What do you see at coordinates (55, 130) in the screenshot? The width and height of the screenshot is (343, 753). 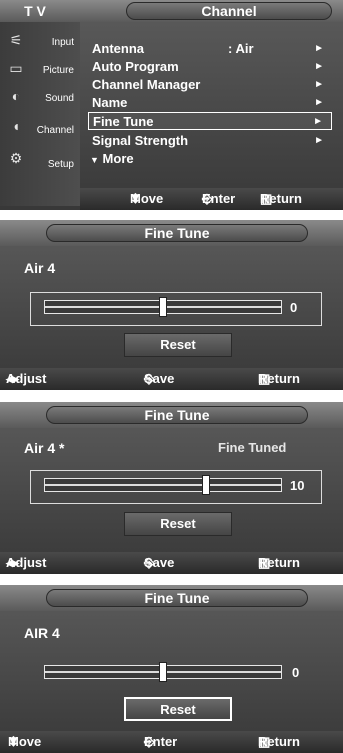 I see `sidebar-item-label: Channel` at bounding box center [55, 130].